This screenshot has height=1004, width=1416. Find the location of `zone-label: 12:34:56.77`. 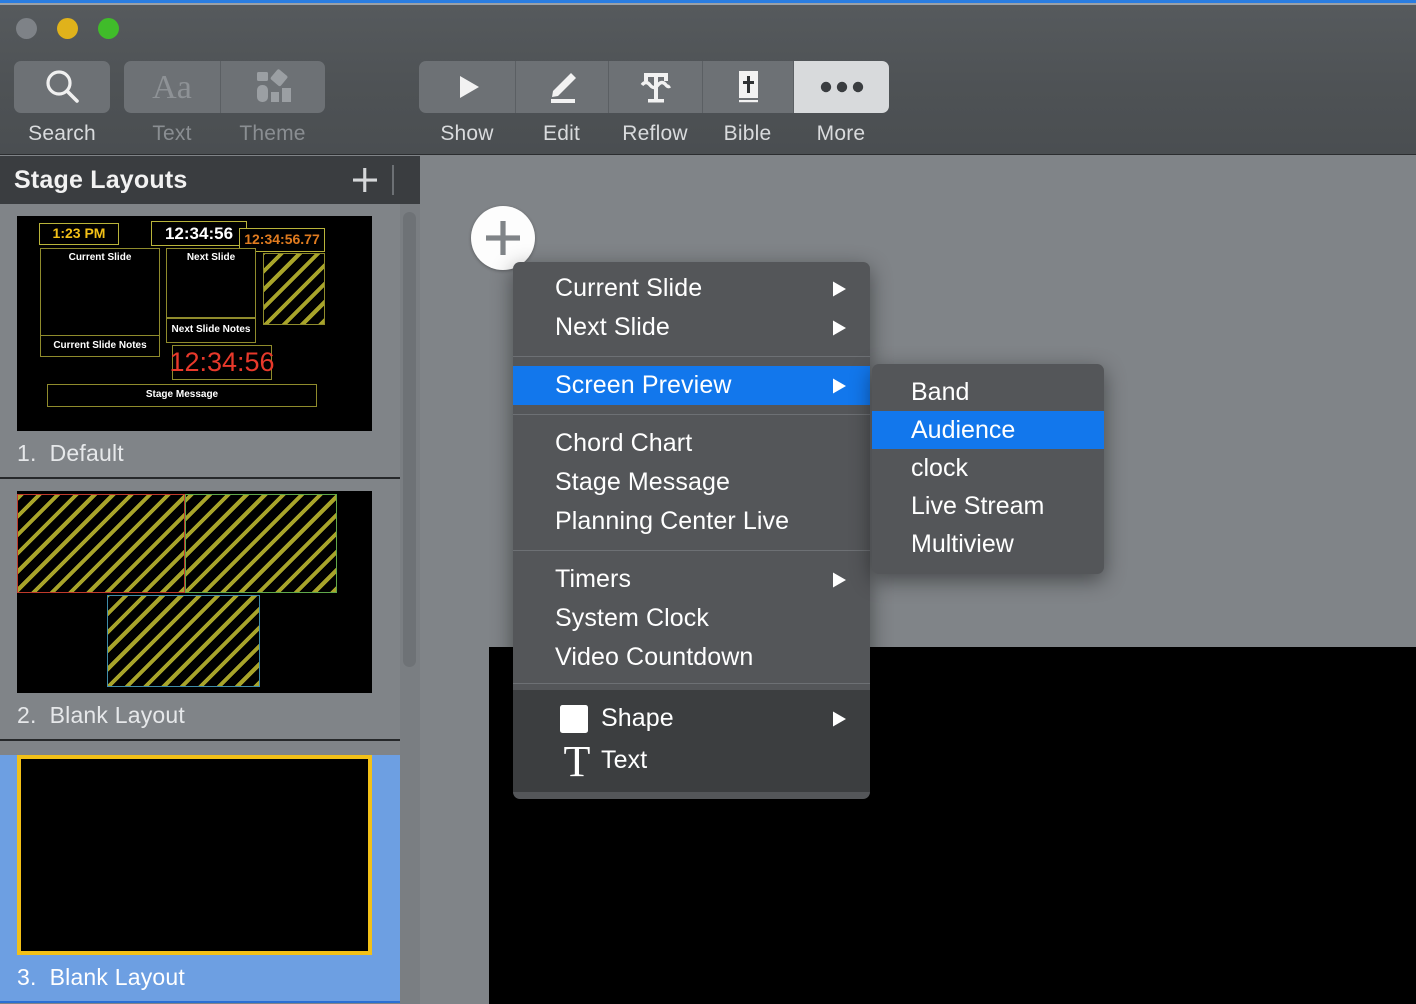

zone-label: 12:34:56.77 is located at coordinates (282, 239).